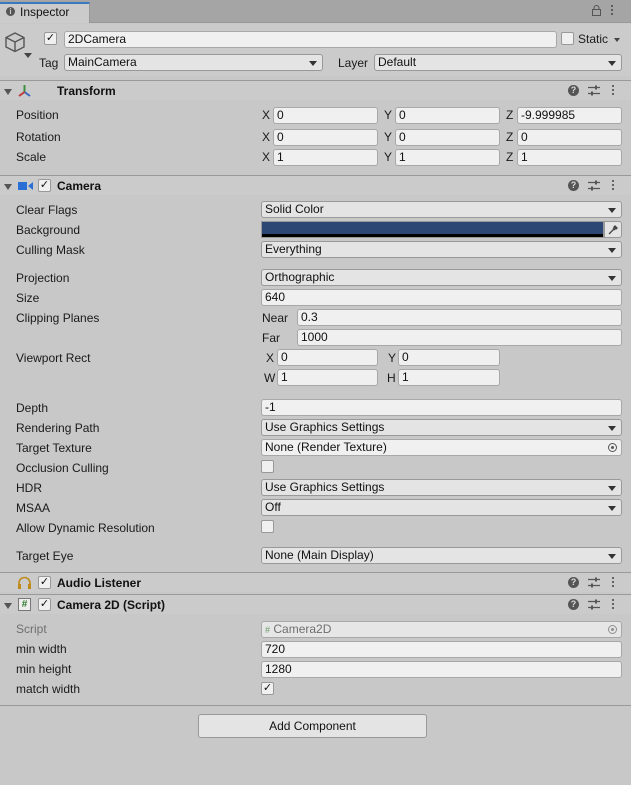  Describe the element at coordinates (315, 185) in the screenshot. I see `camera-header: ✓ Camera ?` at that location.